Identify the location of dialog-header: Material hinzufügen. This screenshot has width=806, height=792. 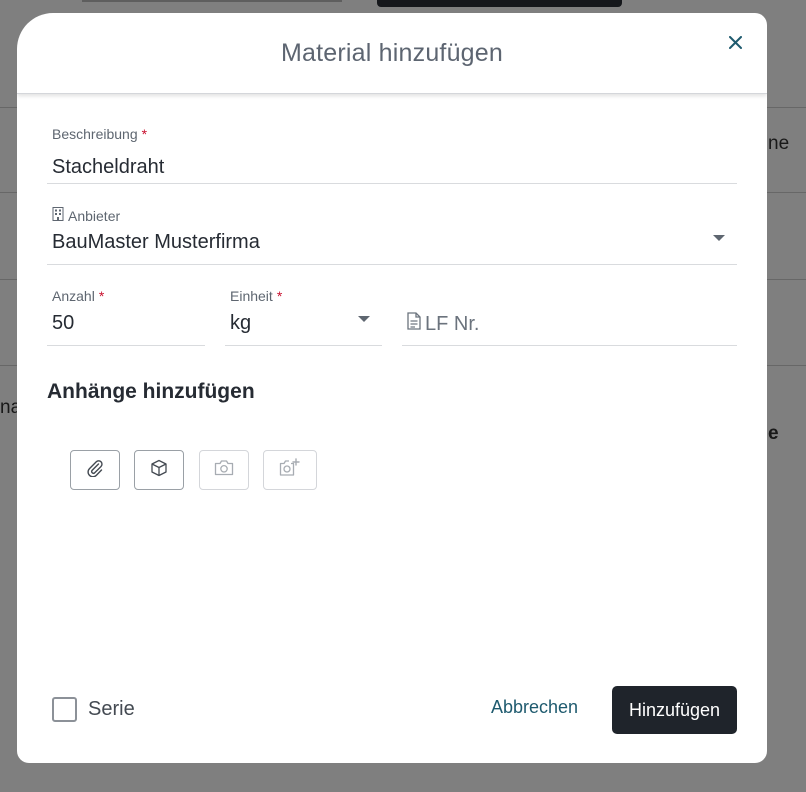
(392, 53).